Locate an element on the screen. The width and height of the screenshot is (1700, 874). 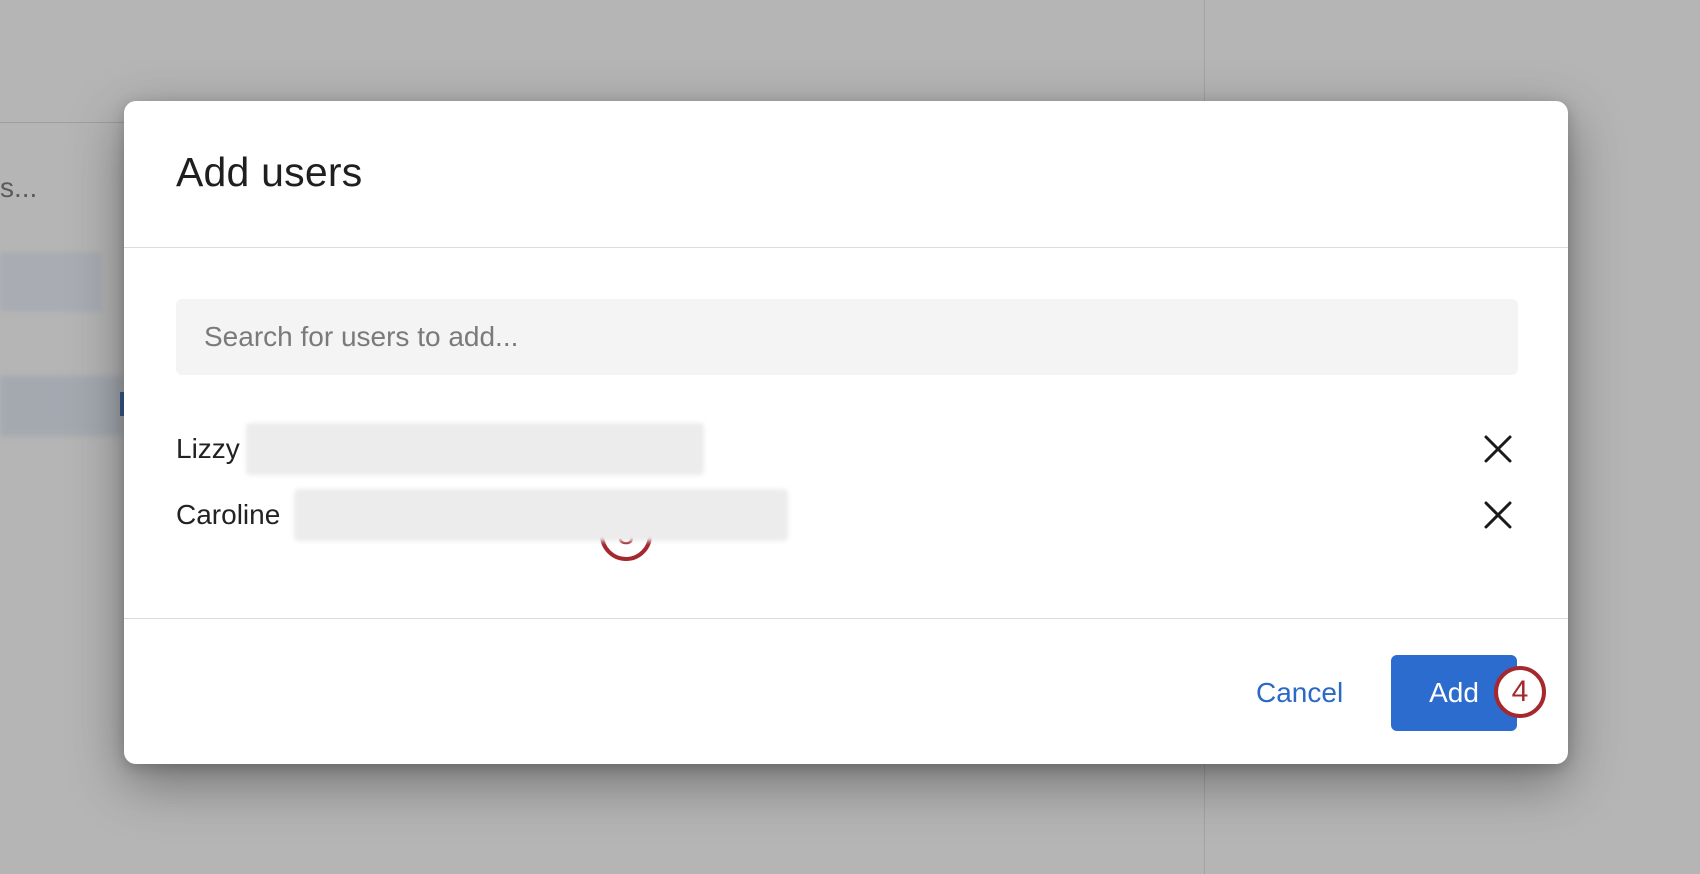
selected-user-row: Lizzy is located at coordinates (847, 449).